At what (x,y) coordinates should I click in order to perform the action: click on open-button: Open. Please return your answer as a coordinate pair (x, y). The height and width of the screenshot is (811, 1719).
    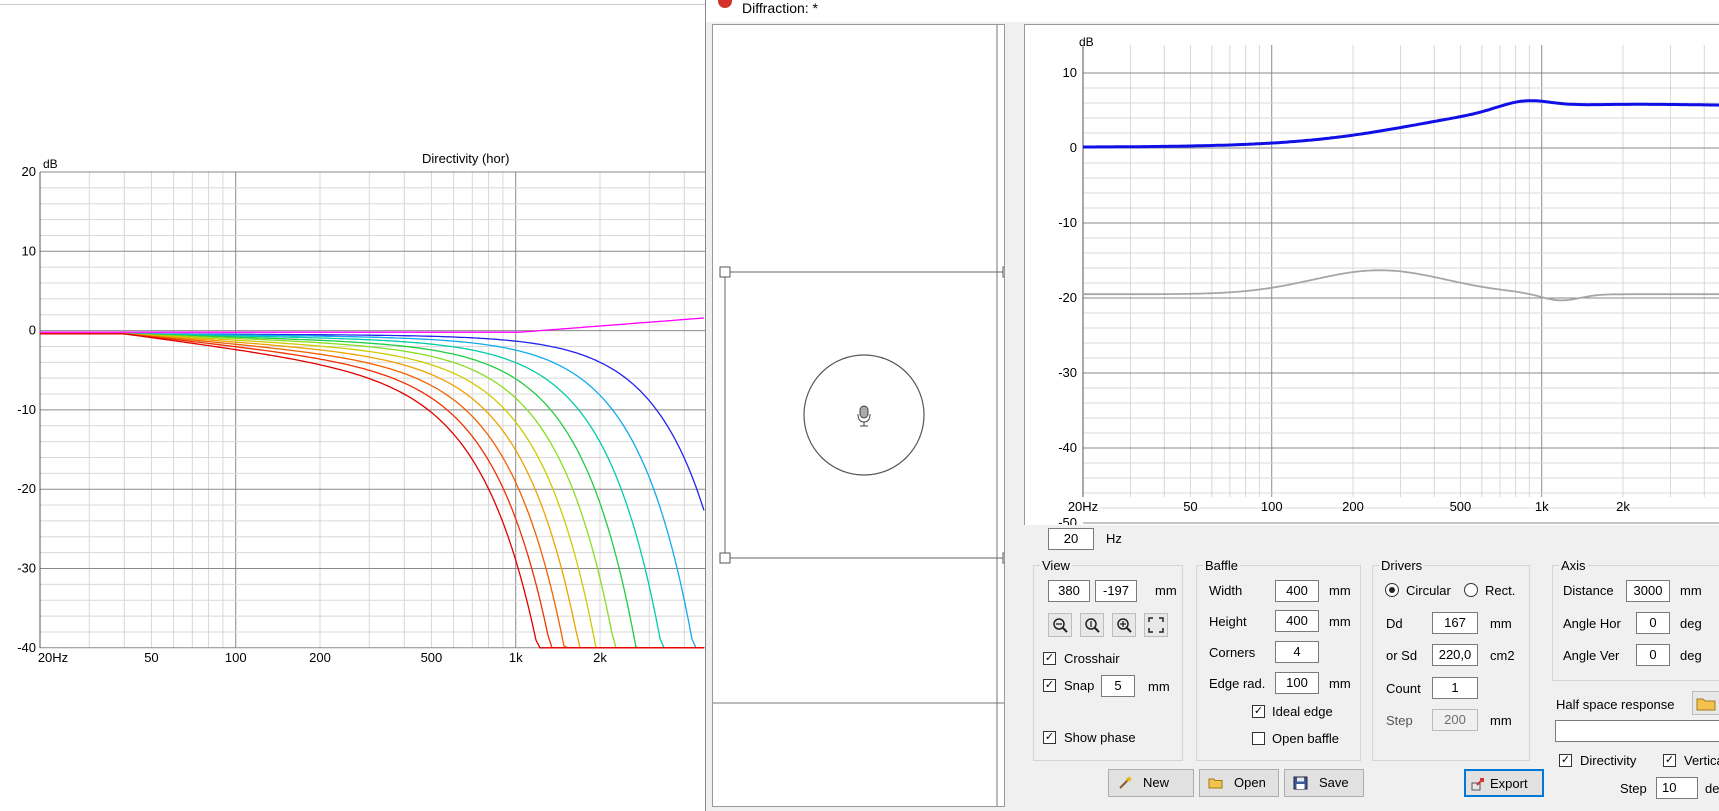
    Looking at the image, I should click on (1239, 783).